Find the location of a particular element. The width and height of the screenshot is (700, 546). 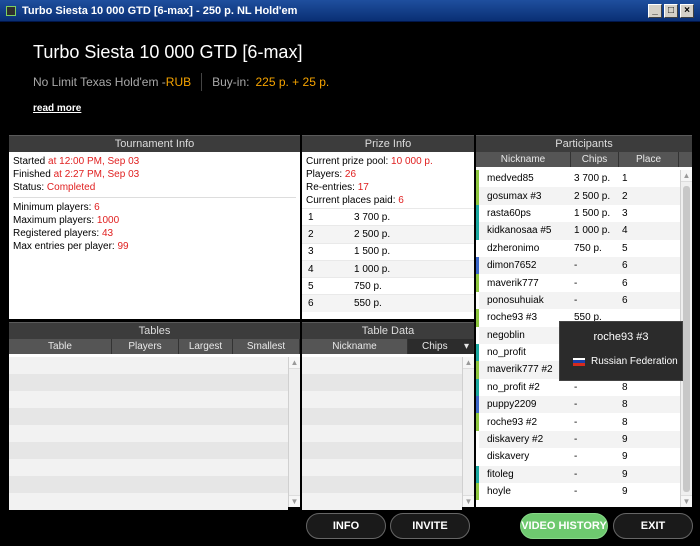

tables-header: Table Players Largest Smallest is located at coordinates (154, 346).